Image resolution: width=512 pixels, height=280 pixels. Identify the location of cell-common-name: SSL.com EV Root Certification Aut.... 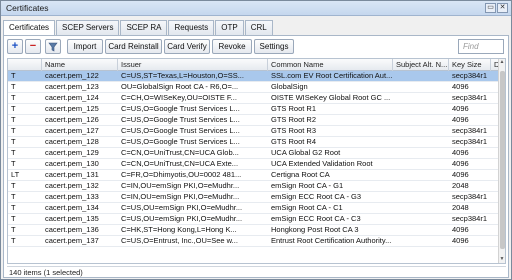
(332, 75).